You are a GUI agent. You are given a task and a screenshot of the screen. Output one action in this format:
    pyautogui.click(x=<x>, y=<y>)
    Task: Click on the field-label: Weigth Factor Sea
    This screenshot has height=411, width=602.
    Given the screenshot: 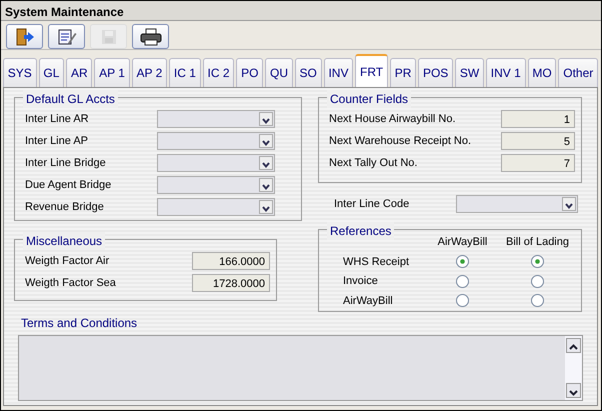 What is the action you would take?
    pyautogui.click(x=70, y=283)
    